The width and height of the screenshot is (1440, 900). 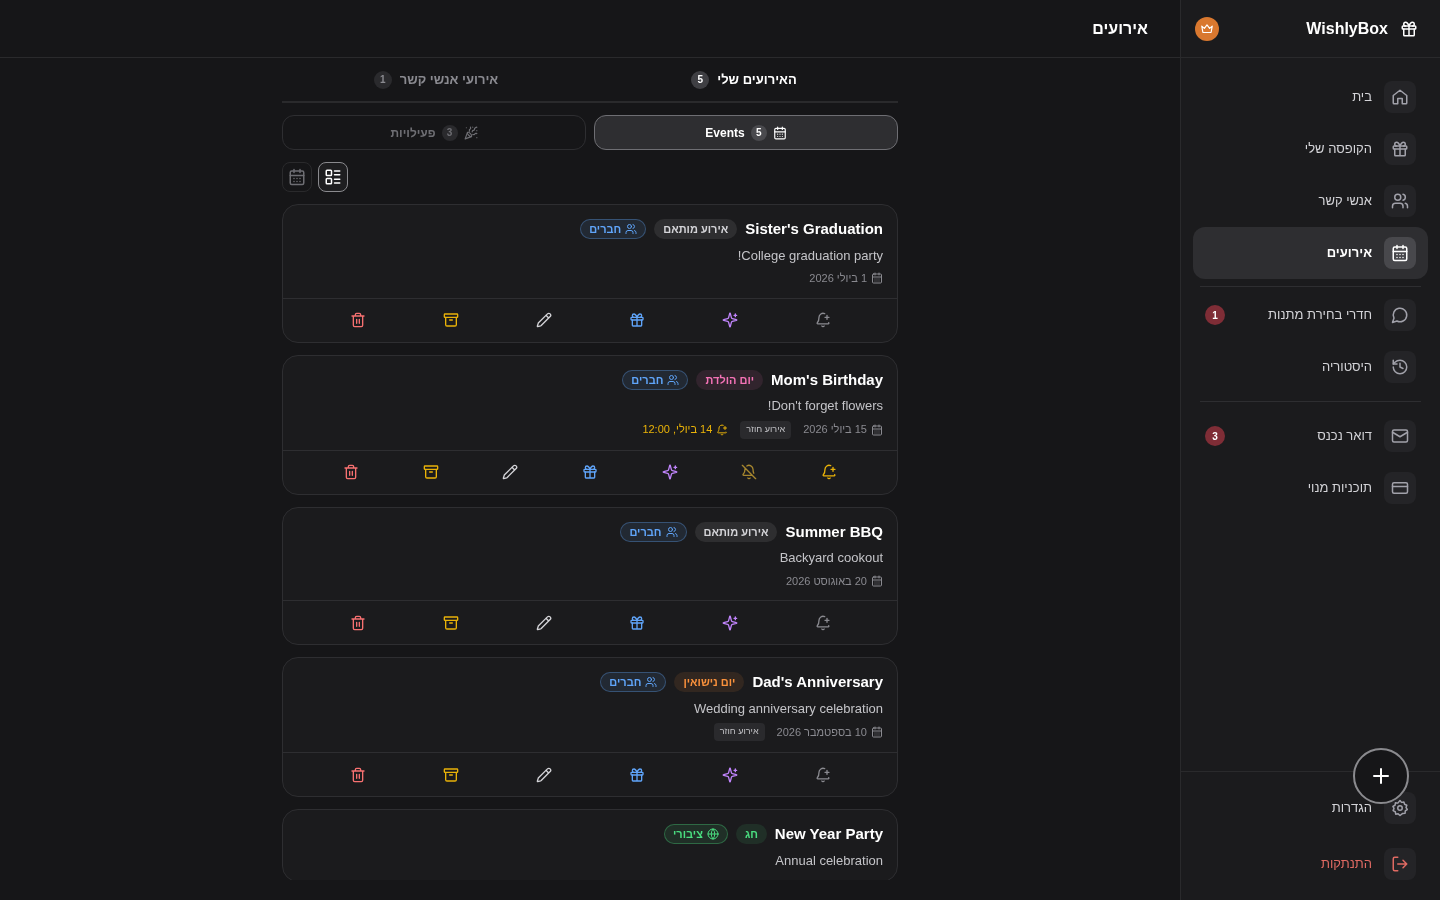 I want to click on chat-bubble-icon, so click(x=1400, y=315).